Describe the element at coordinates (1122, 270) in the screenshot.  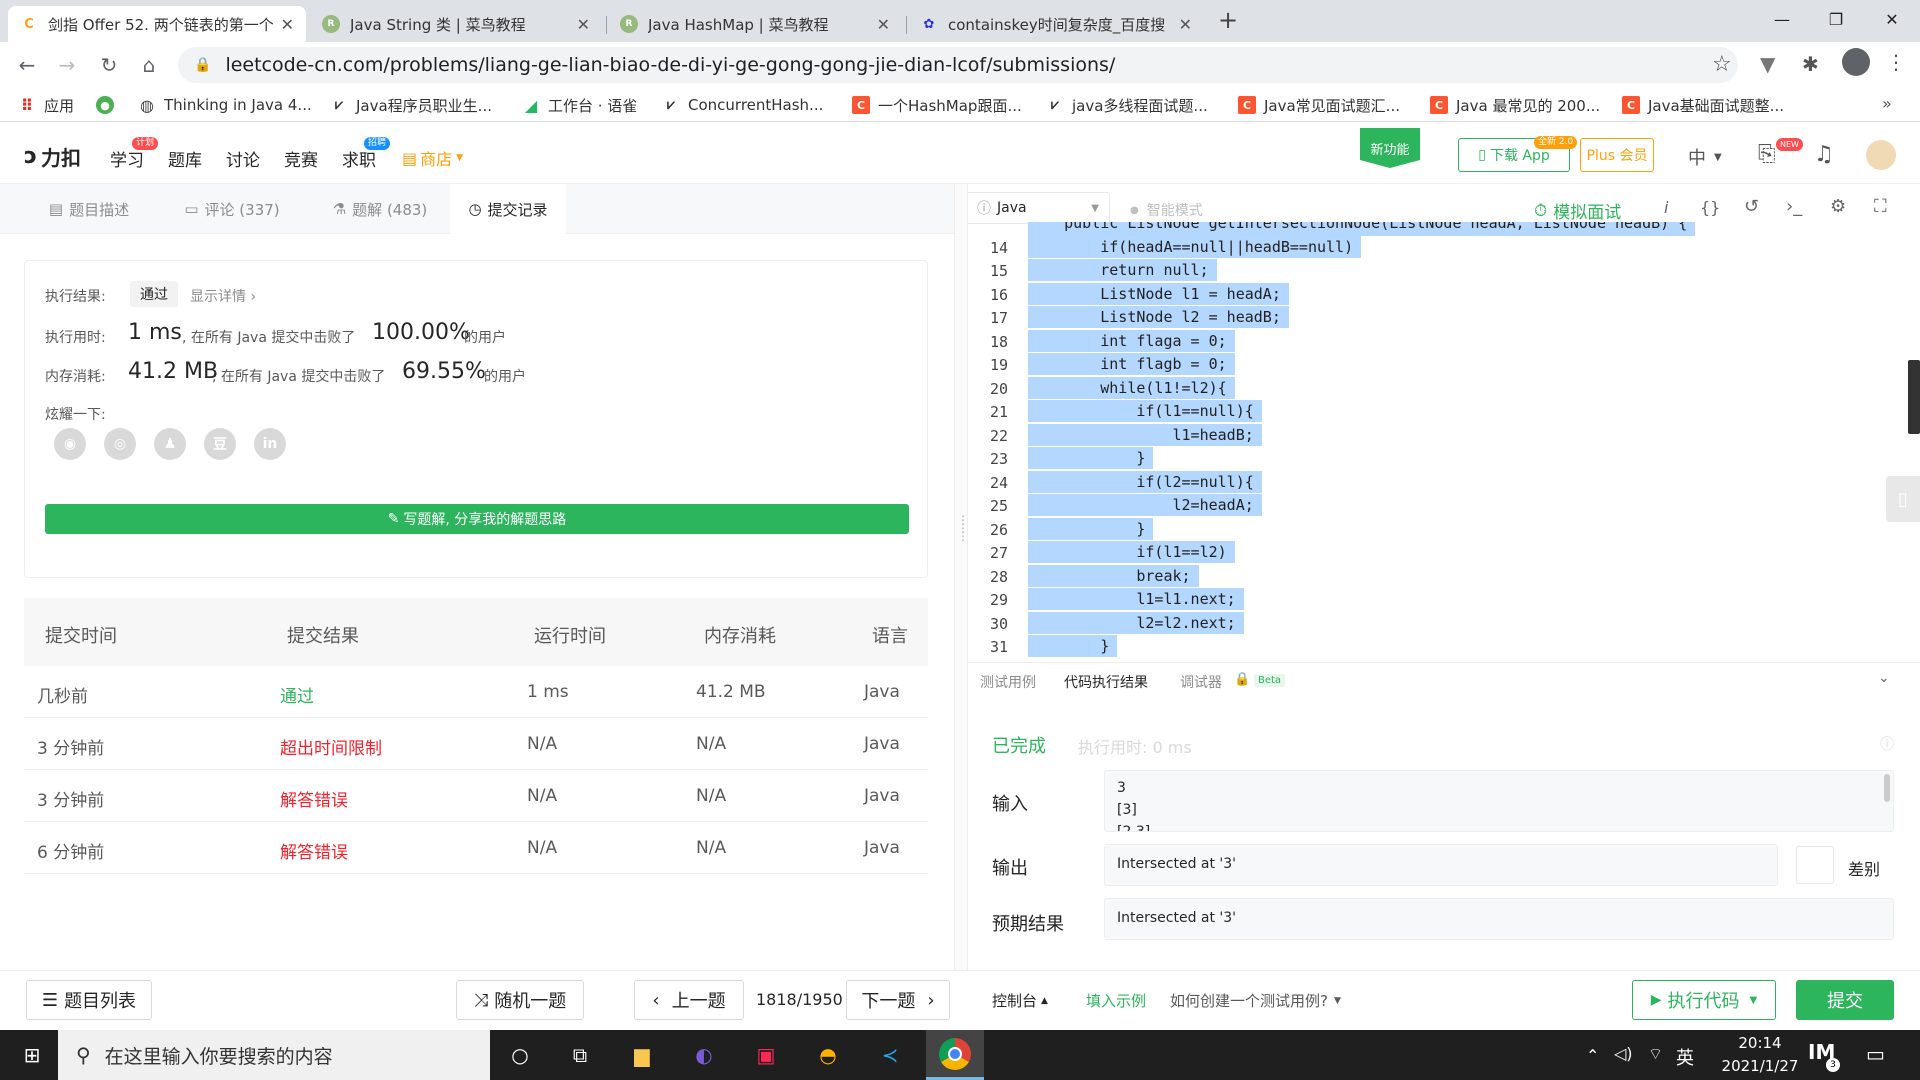
I see `code-line: return null;` at that location.